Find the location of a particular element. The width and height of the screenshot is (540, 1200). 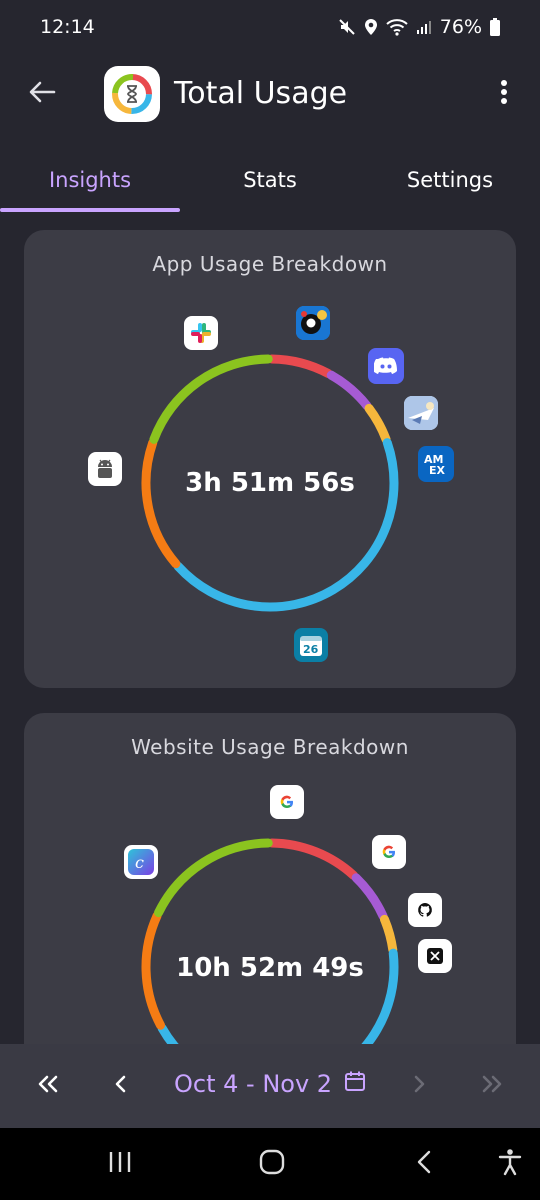

android-icon is located at coordinates (105, 469).